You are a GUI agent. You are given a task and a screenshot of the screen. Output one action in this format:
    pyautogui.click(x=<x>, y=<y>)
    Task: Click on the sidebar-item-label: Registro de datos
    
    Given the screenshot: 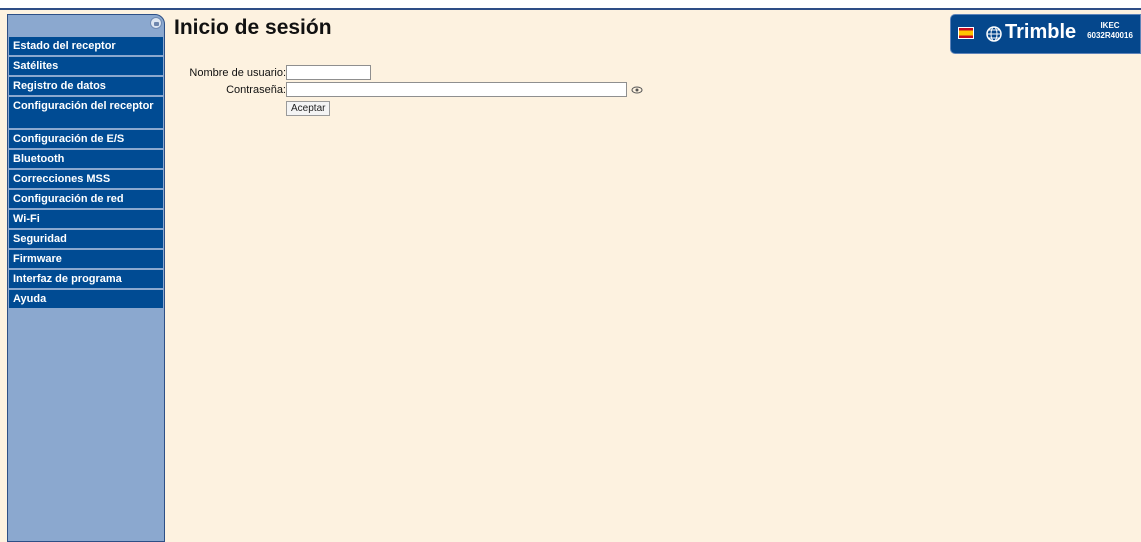 What is the action you would take?
    pyautogui.click(x=86, y=86)
    